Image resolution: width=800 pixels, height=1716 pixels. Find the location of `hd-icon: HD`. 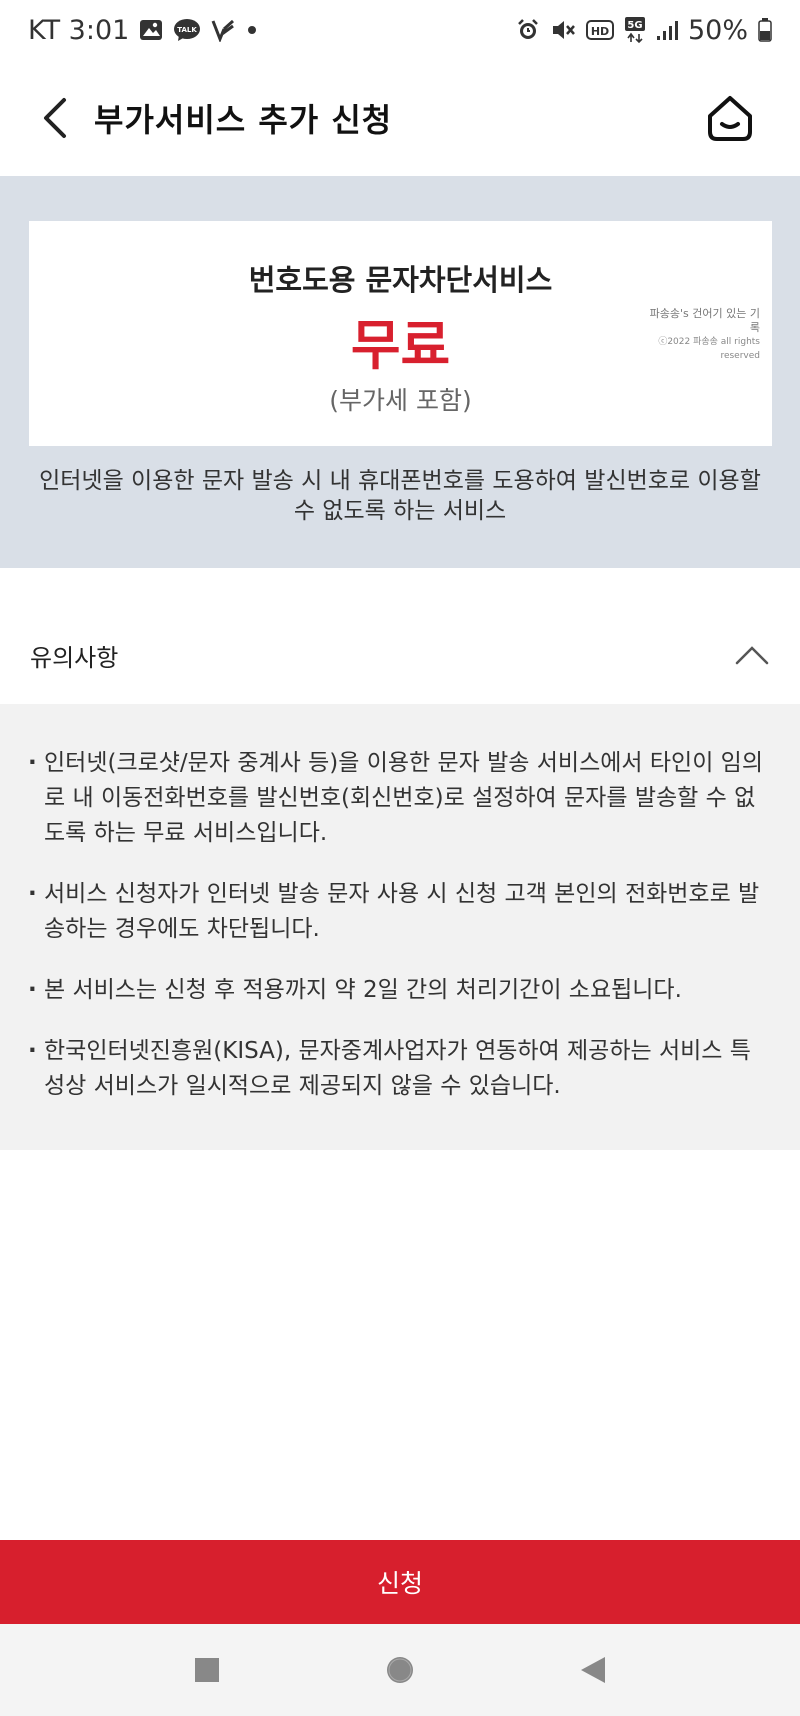

hd-icon: HD is located at coordinates (599, 30).